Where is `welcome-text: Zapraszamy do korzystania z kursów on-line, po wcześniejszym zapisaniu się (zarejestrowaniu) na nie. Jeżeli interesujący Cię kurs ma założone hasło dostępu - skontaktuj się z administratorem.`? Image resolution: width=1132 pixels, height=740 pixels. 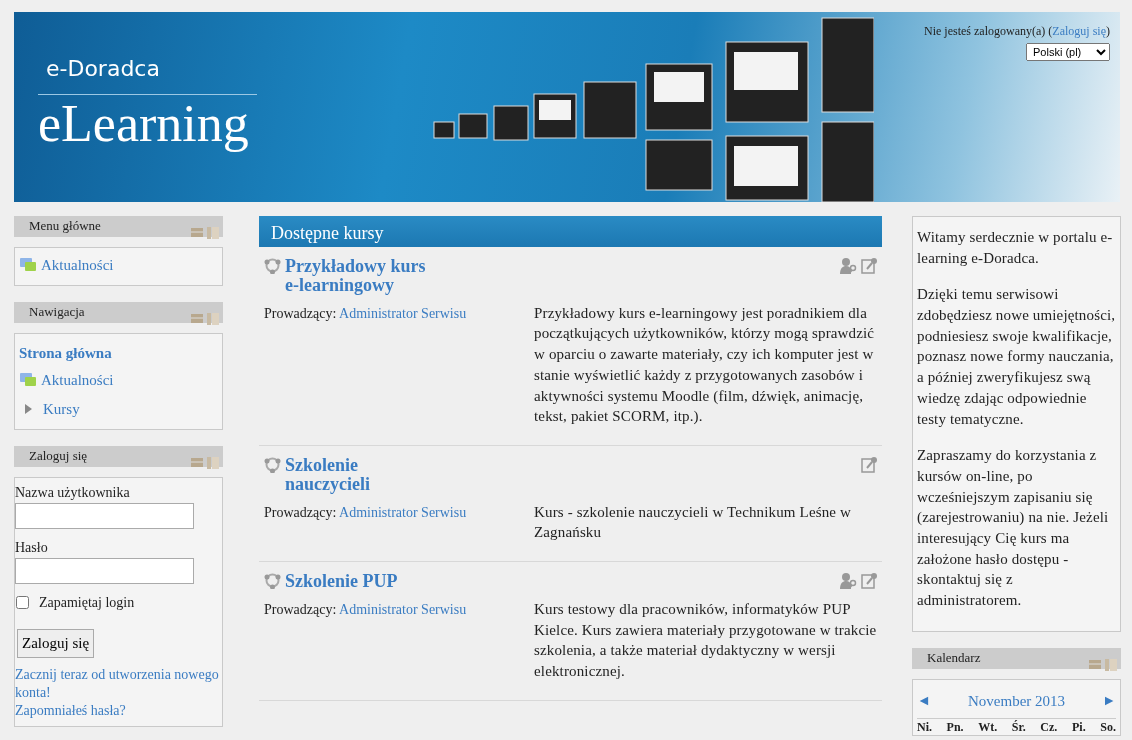
welcome-text: Zapraszamy do korzystania z kursów on-line, po wcześniejszym zapisaniu się (zarejestrowaniu) na nie. Jeżeli interesujący Cię kurs ma założone hasło dostępu - skontaktuj się z administratorem. is located at coordinates (1013, 528).